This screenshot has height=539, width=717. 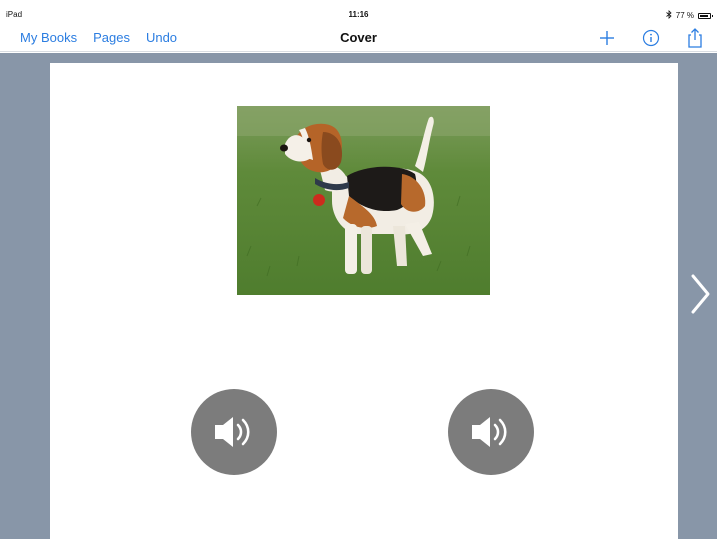 I want to click on battery-icon, so click(x=705, y=15).